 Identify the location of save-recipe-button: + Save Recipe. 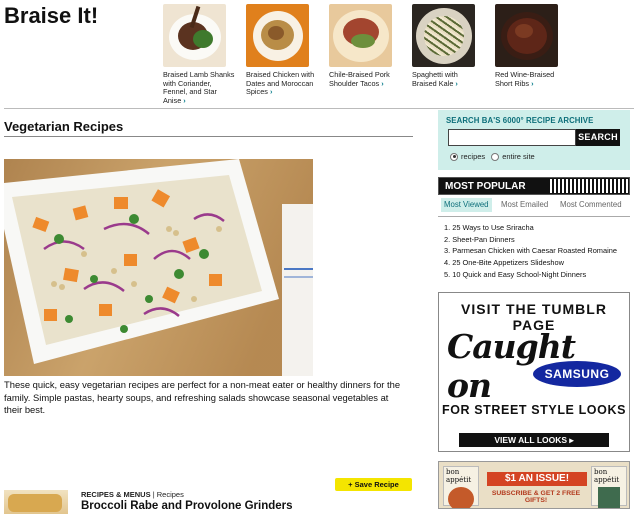
(373, 484).